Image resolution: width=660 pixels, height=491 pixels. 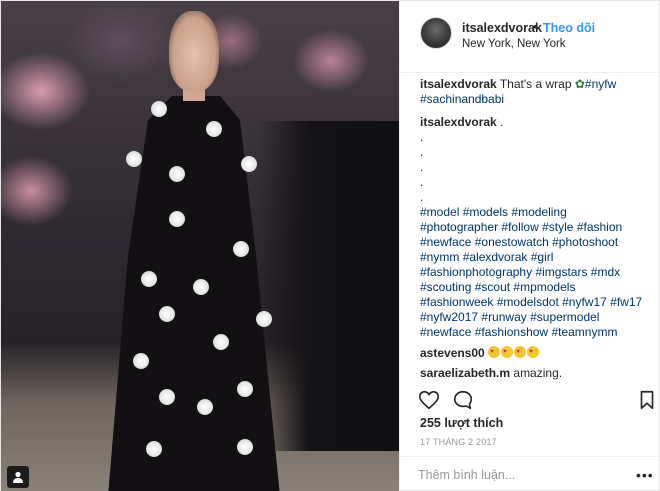 What do you see at coordinates (18, 477) in the screenshot?
I see `user-tag-icon` at bounding box center [18, 477].